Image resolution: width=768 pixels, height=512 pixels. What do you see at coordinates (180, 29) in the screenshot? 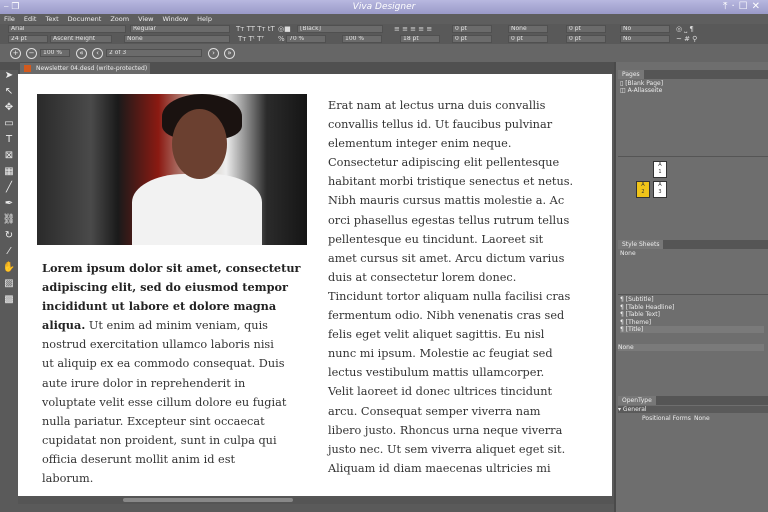
I see `style-select: Regular` at bounding box center [180, 29].